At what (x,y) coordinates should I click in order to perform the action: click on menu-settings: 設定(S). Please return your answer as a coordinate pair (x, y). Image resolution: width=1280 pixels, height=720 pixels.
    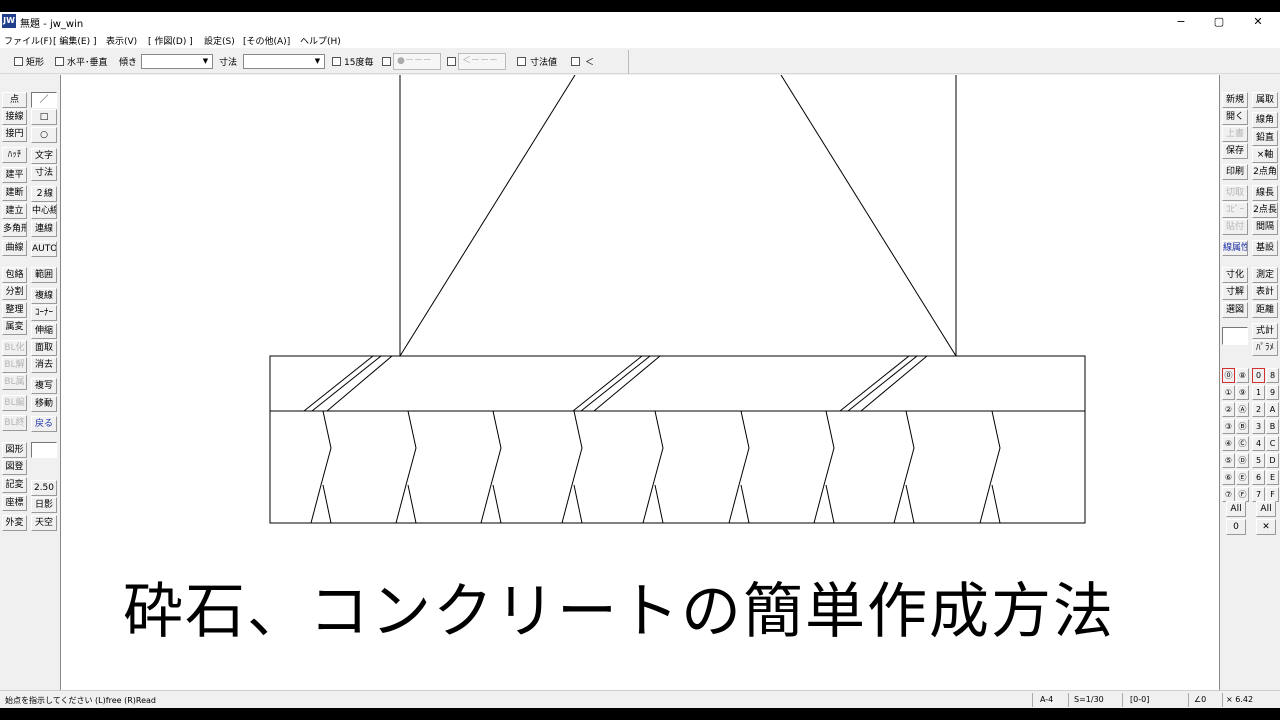
    Looking at the image, I should click on (219, 40).